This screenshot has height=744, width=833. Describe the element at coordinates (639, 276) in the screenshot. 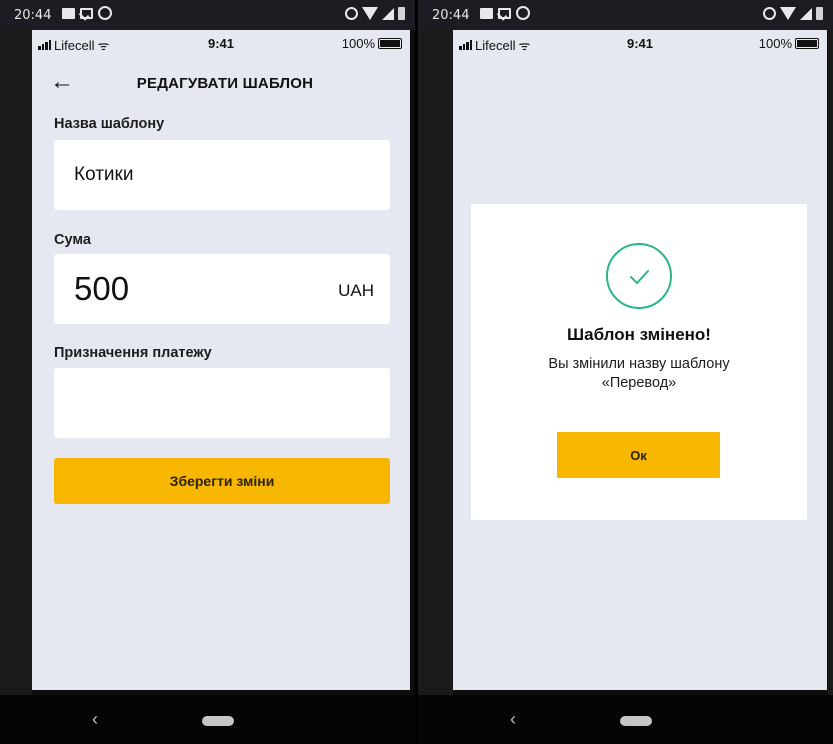

I see `check-circle-icon` at that location.